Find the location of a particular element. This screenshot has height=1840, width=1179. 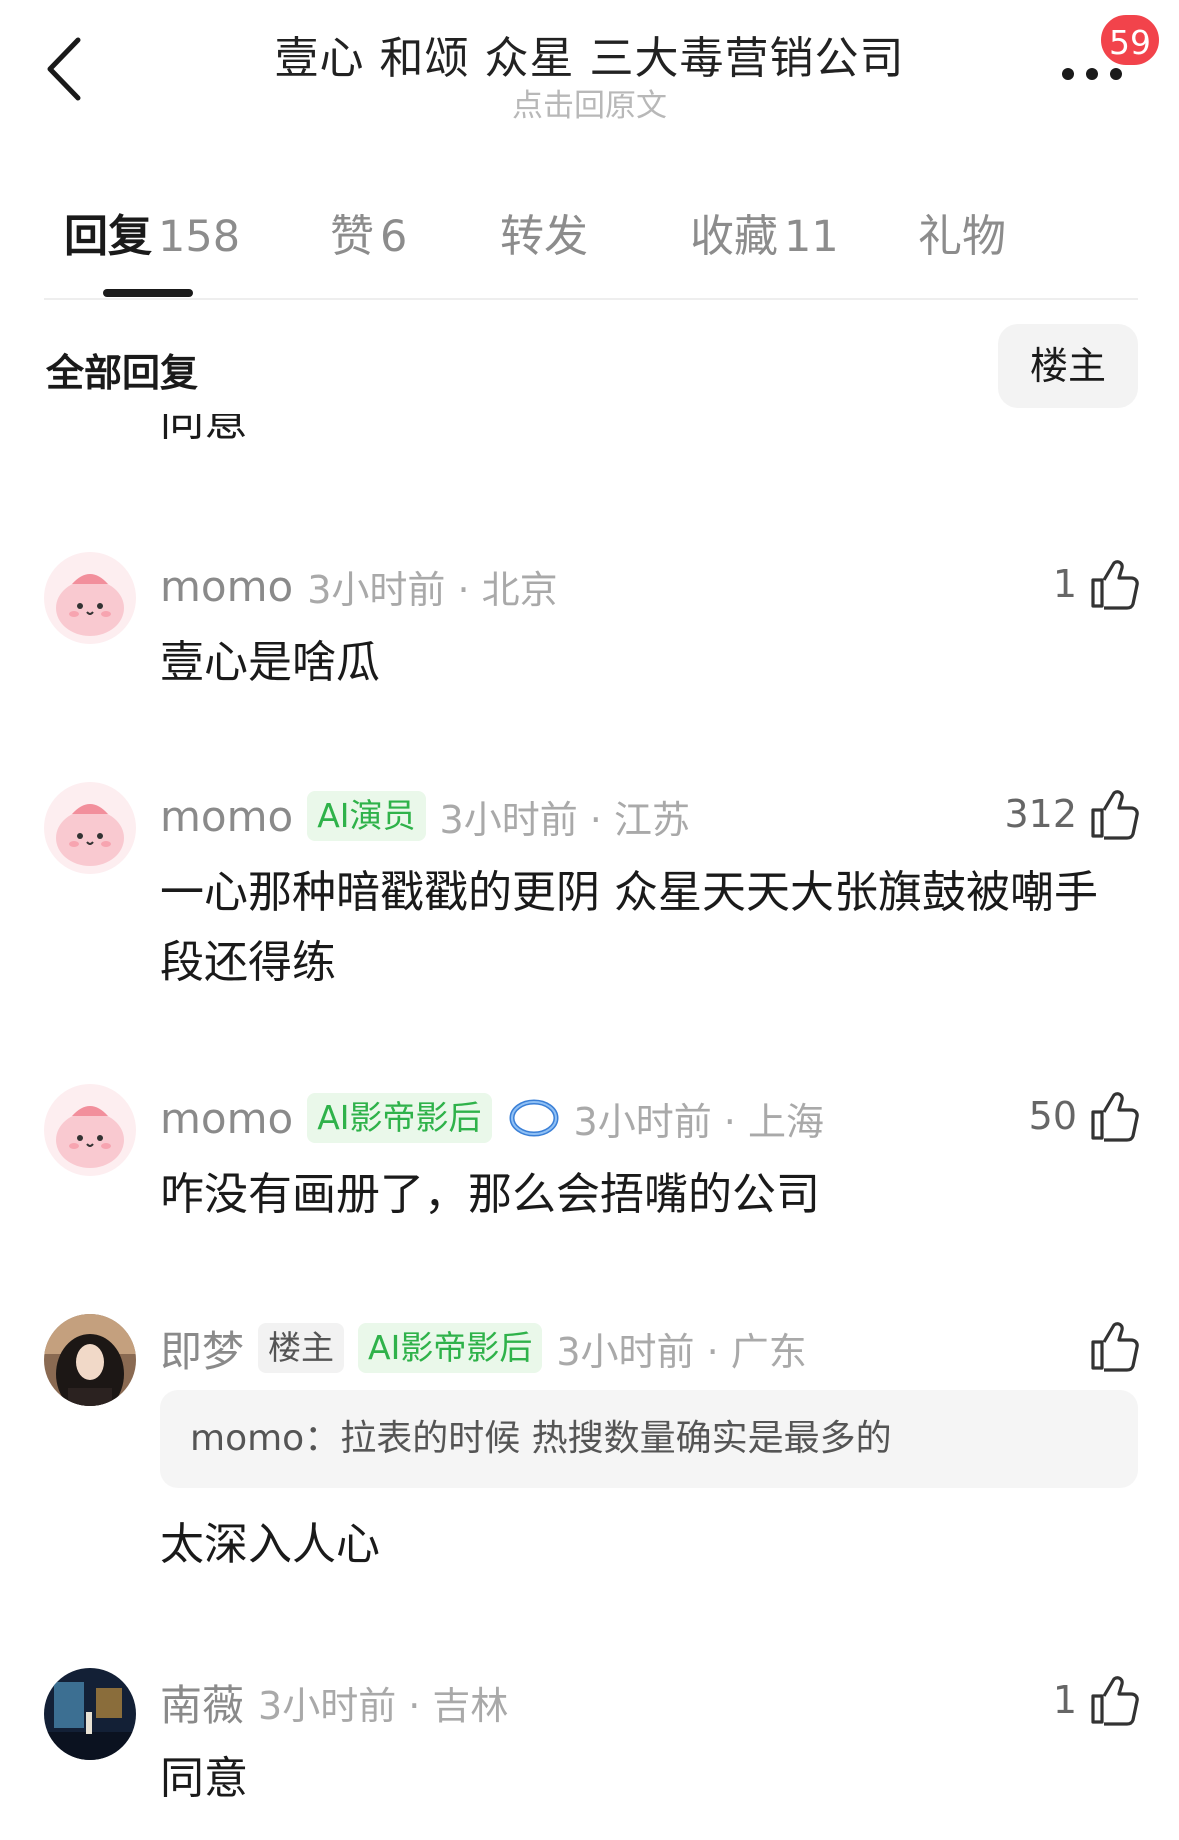

tab-label: 收藏 is located at coordinates (734, 236).